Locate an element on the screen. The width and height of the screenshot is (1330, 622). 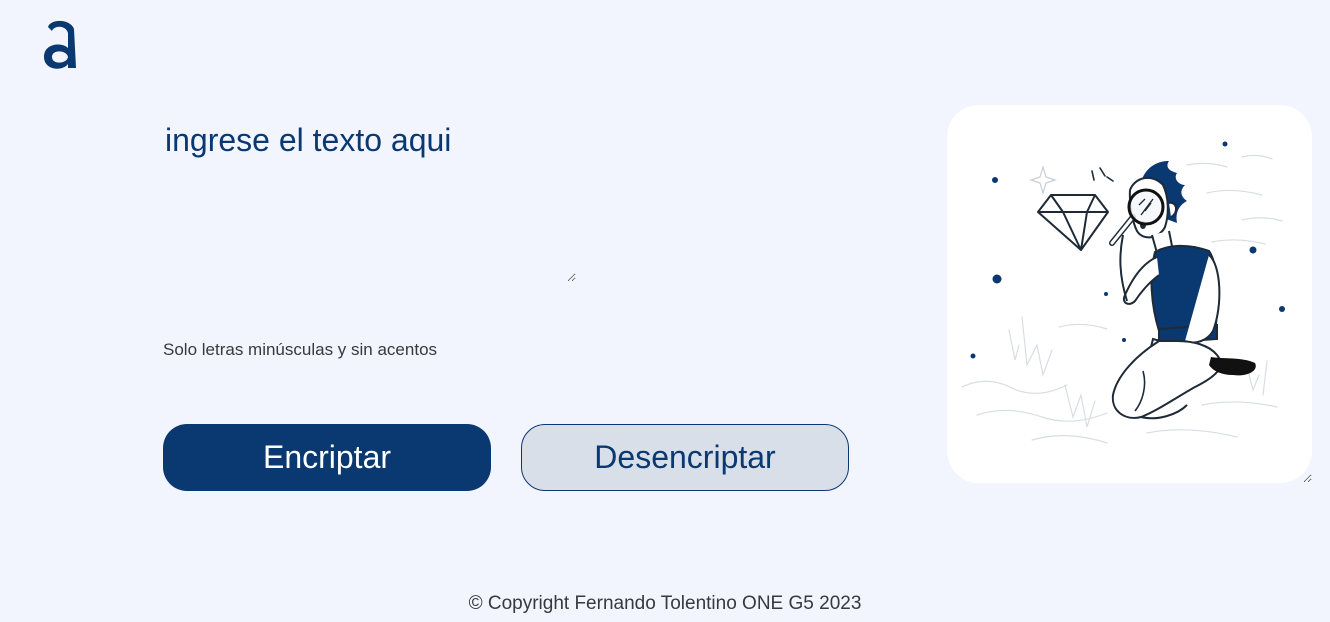
decrypt-button: Desencriptar is located at coordinates (685, 457).